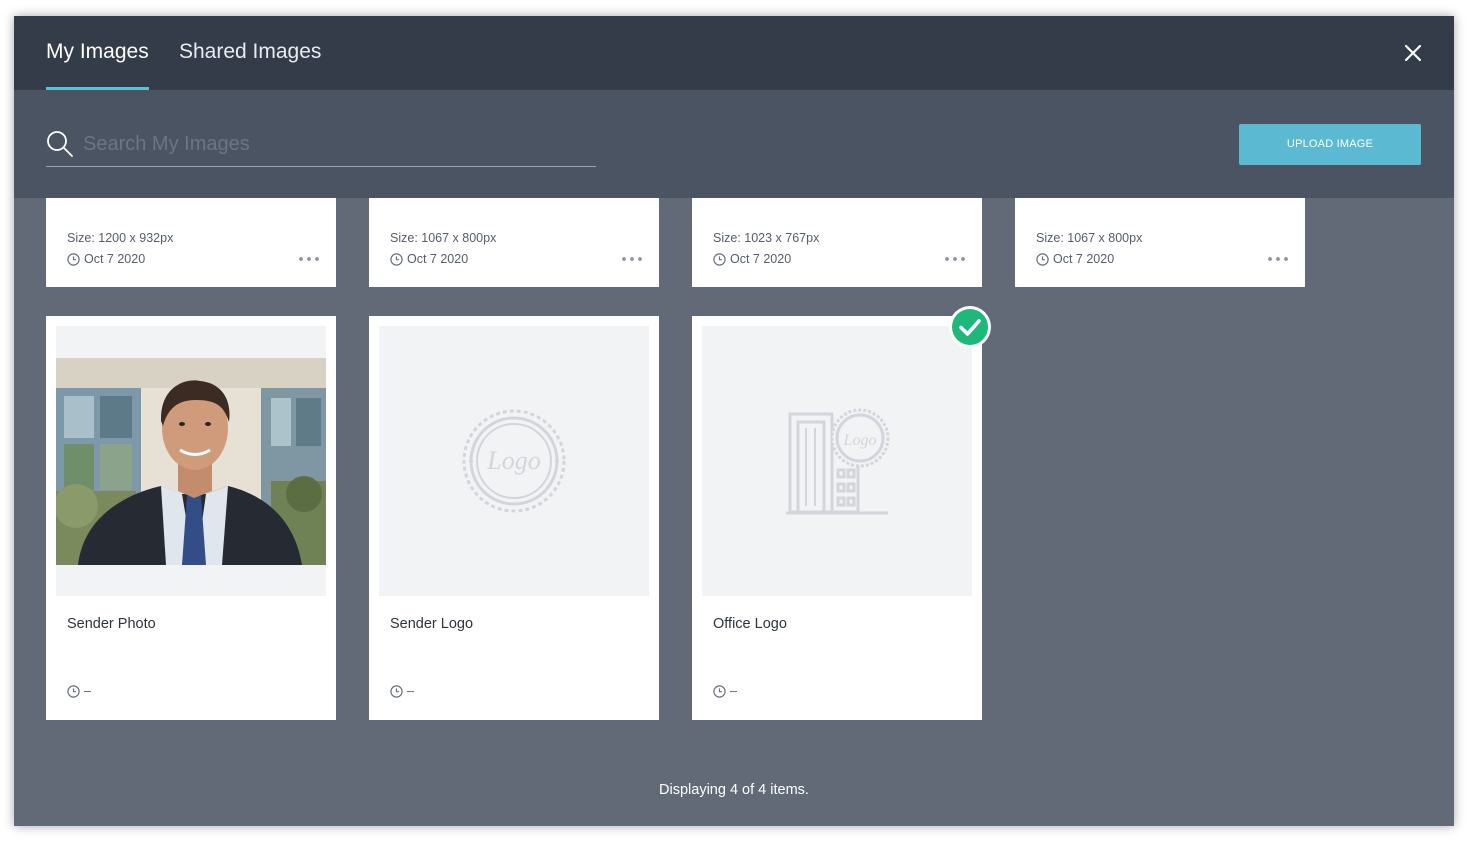 Image resolution: width=1469 pixels, height=842 pixels. What do you see at coordinates (432, 624) in the screenshot?
I see `image-title: Sender Logo` at bounding box center [432, 624].